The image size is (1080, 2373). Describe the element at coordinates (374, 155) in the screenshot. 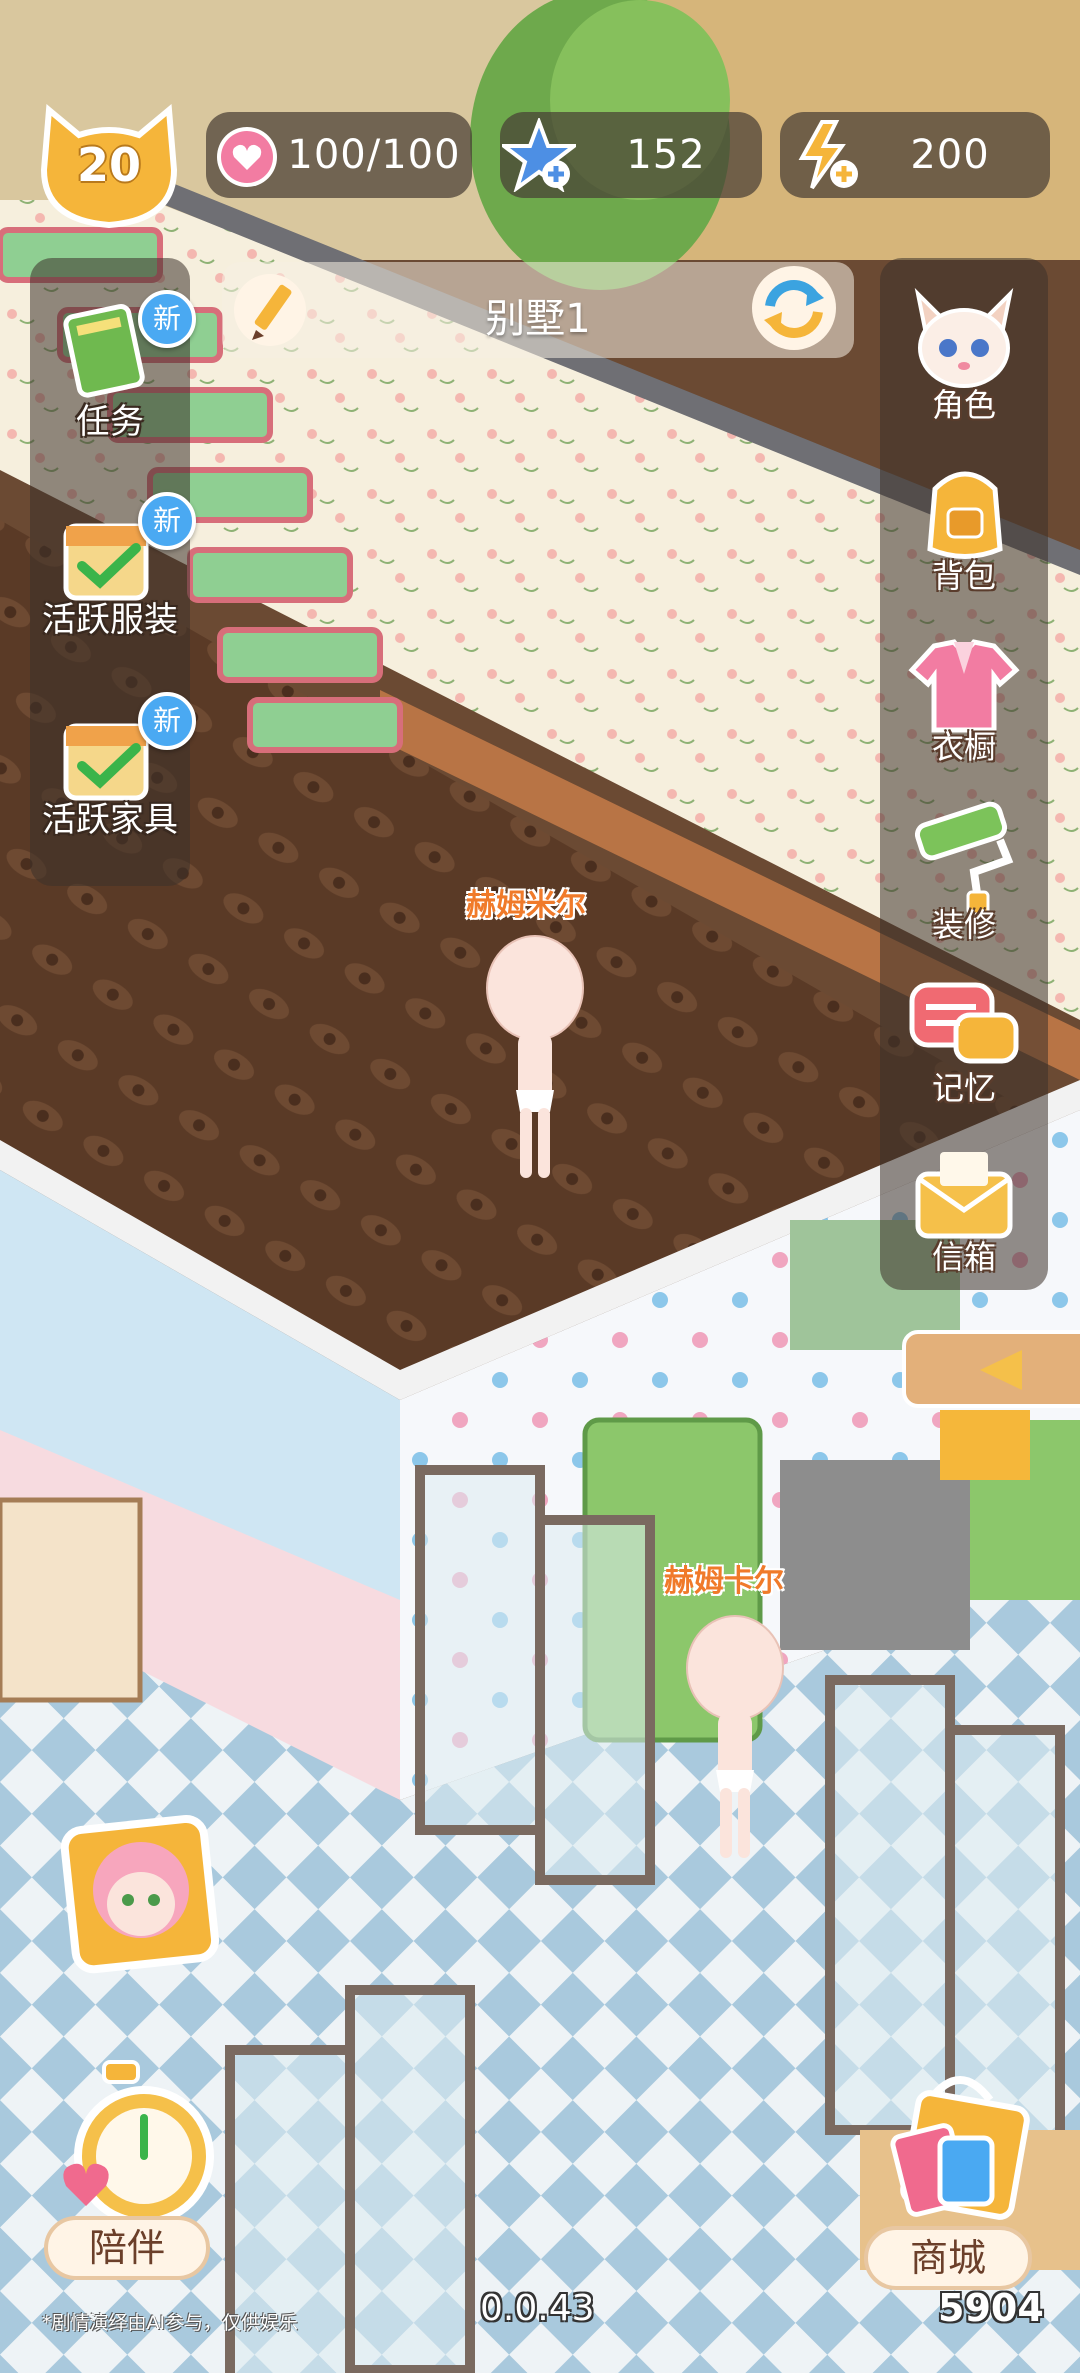

I see `hearts-value: 100/100` at that location.